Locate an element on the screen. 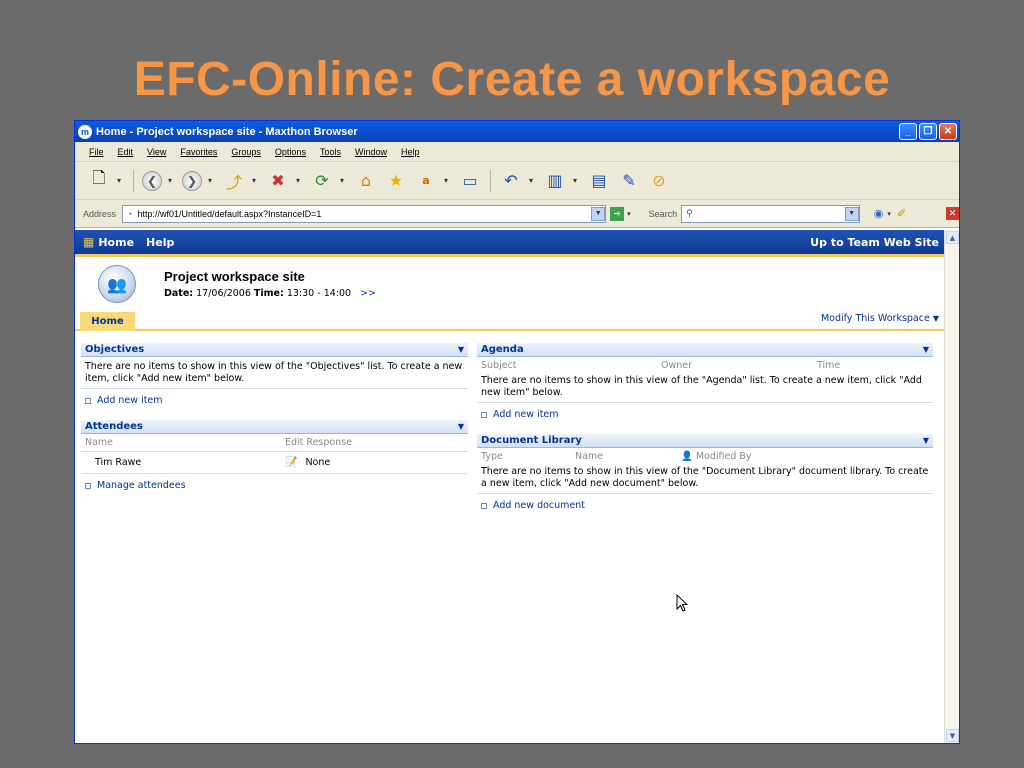 Image resolution: width=1024 pixels, height=768 pixels. nav-help-link: Help is located at coordinates (160, 242).